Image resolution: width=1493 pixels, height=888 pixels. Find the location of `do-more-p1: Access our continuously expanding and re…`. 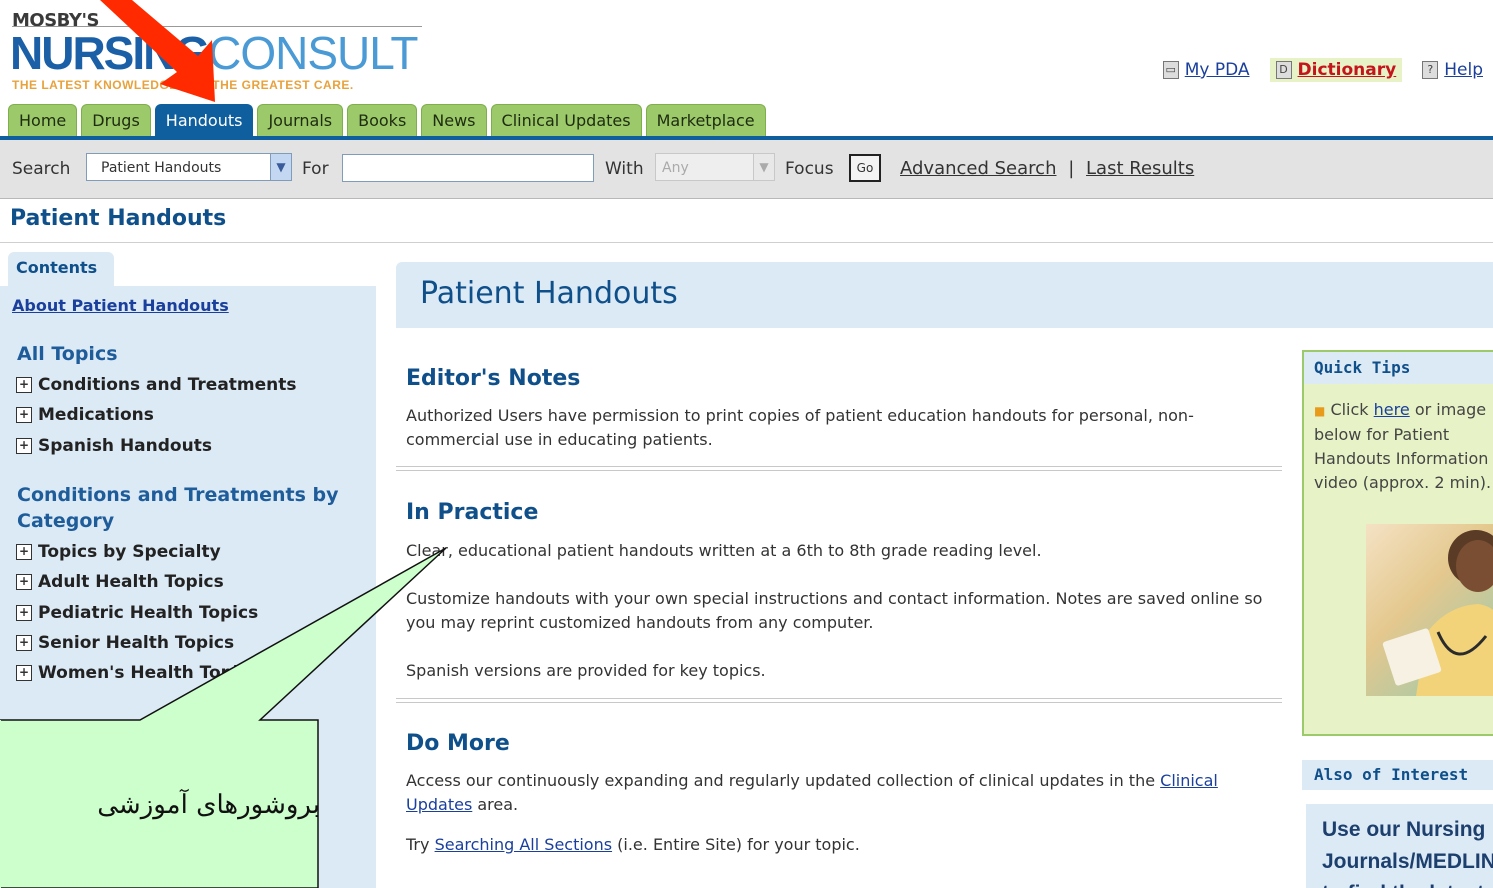

do-more-p1: Access our continuously expanding and re… is located at coordinates (816, 793).